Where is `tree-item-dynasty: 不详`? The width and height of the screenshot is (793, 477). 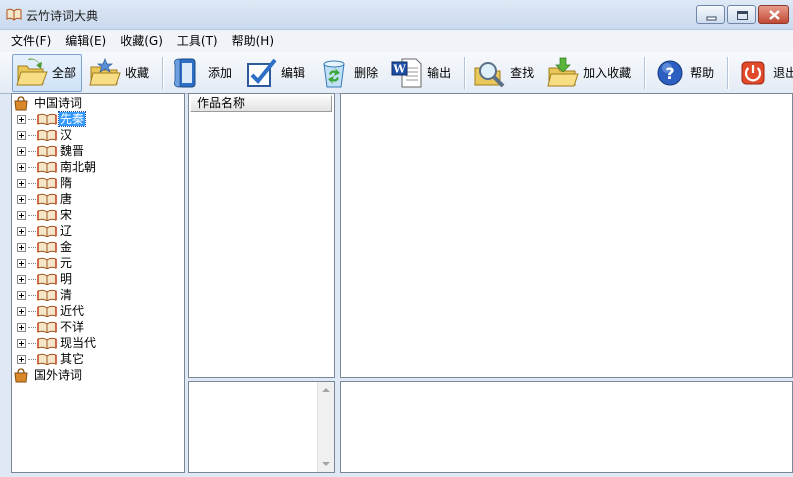
tree-item-dynasty: 不详 is located at coordinates (51, 327).